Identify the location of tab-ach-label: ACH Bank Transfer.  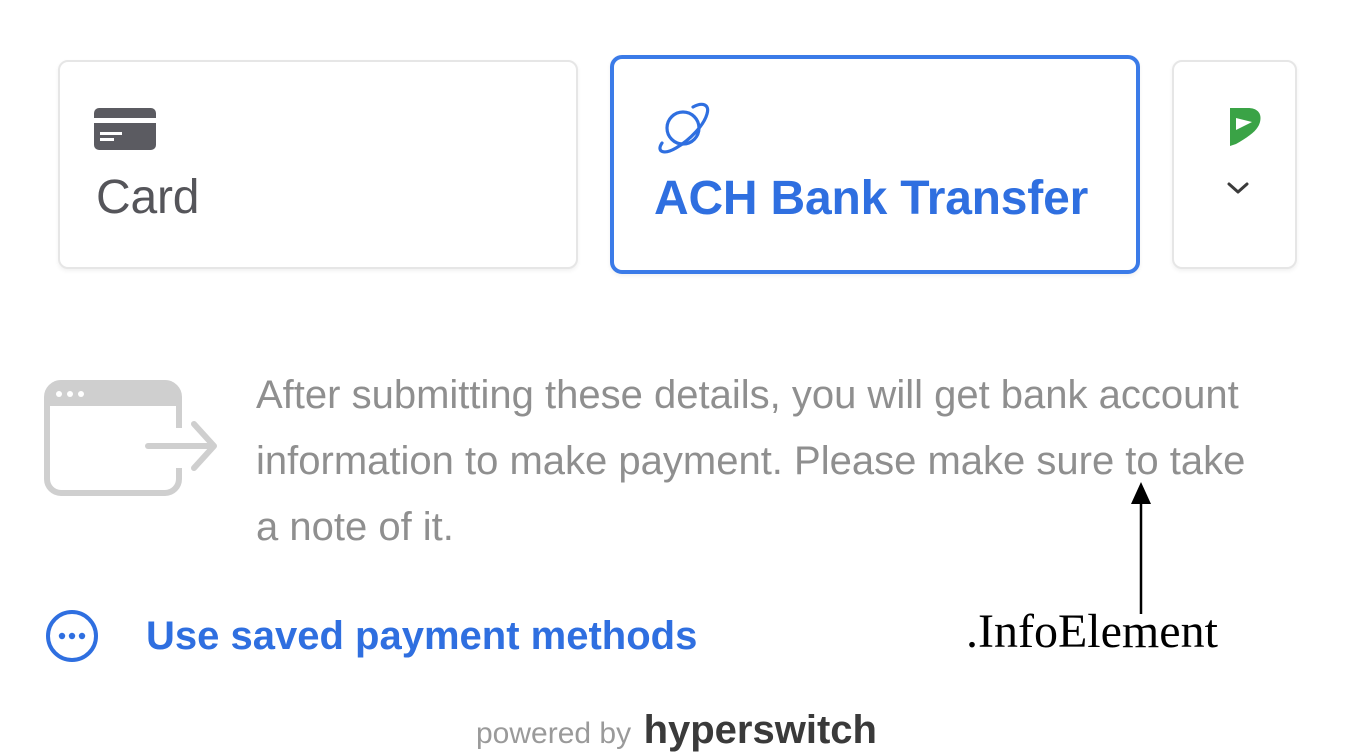
(871, 198).